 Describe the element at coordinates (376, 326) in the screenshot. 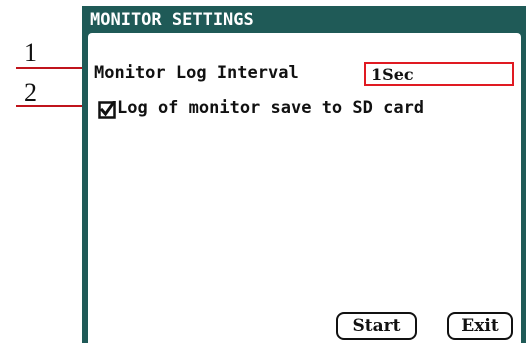

I see `start-button: Start` at that location.